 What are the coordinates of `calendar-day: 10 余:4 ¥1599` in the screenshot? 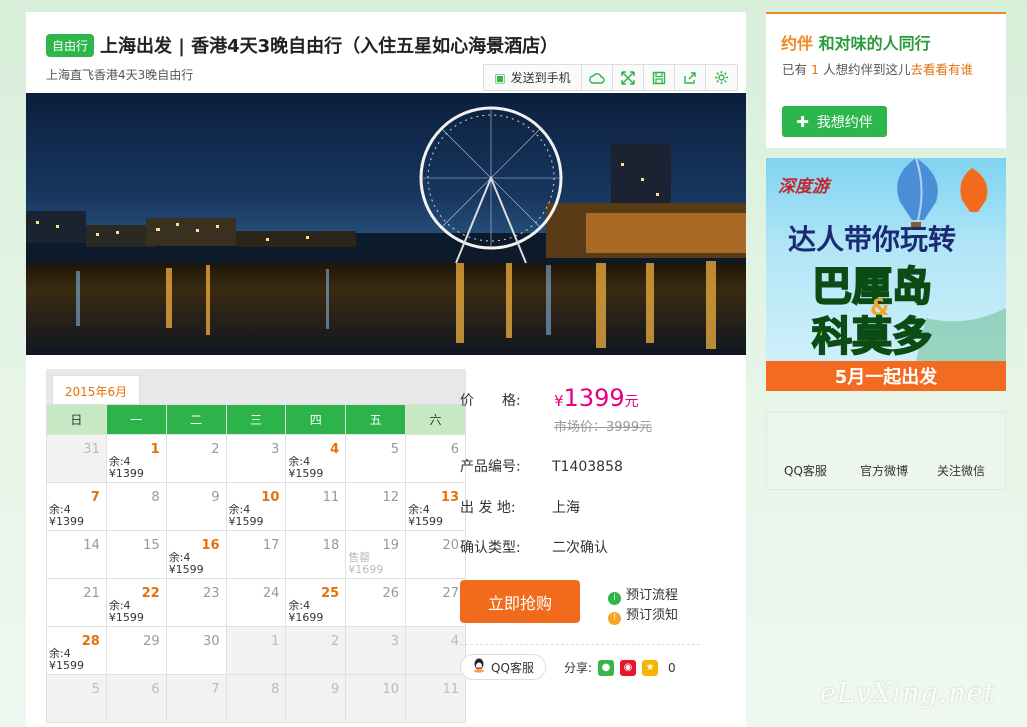 It's located at (256, 506).